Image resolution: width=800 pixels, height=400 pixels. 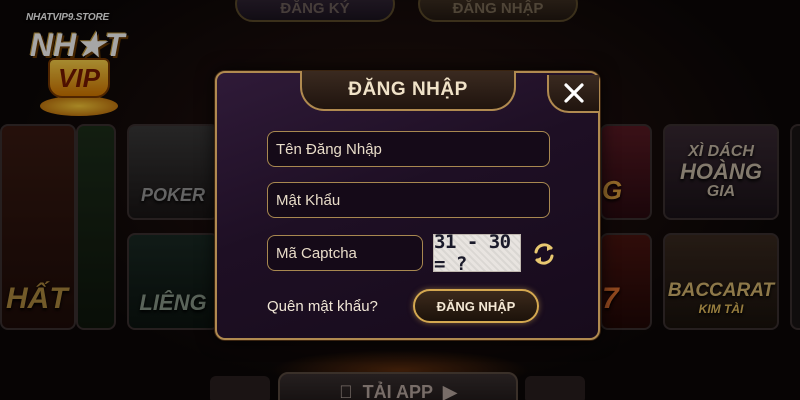 I want to click on modal-header: ĐĂNG NHẬP, so click(x=408, y=91).